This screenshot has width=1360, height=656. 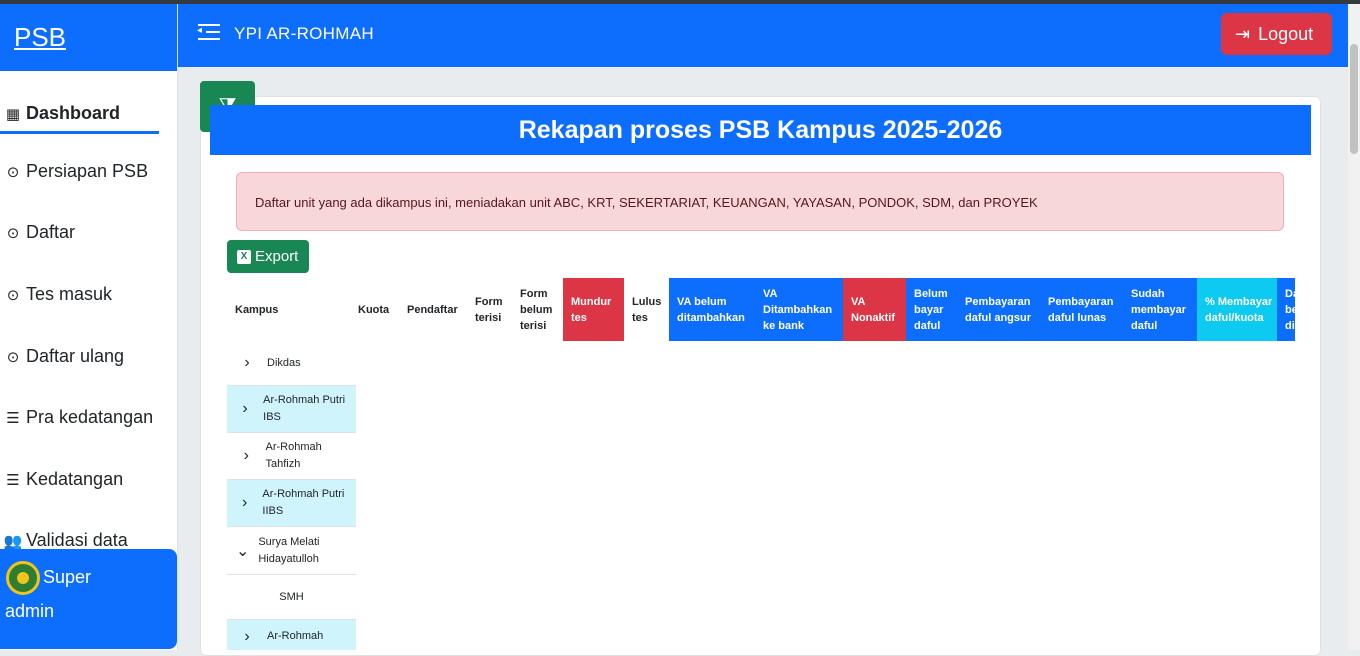 I want to click on table-row: SMH, so click(x=291, y=597).